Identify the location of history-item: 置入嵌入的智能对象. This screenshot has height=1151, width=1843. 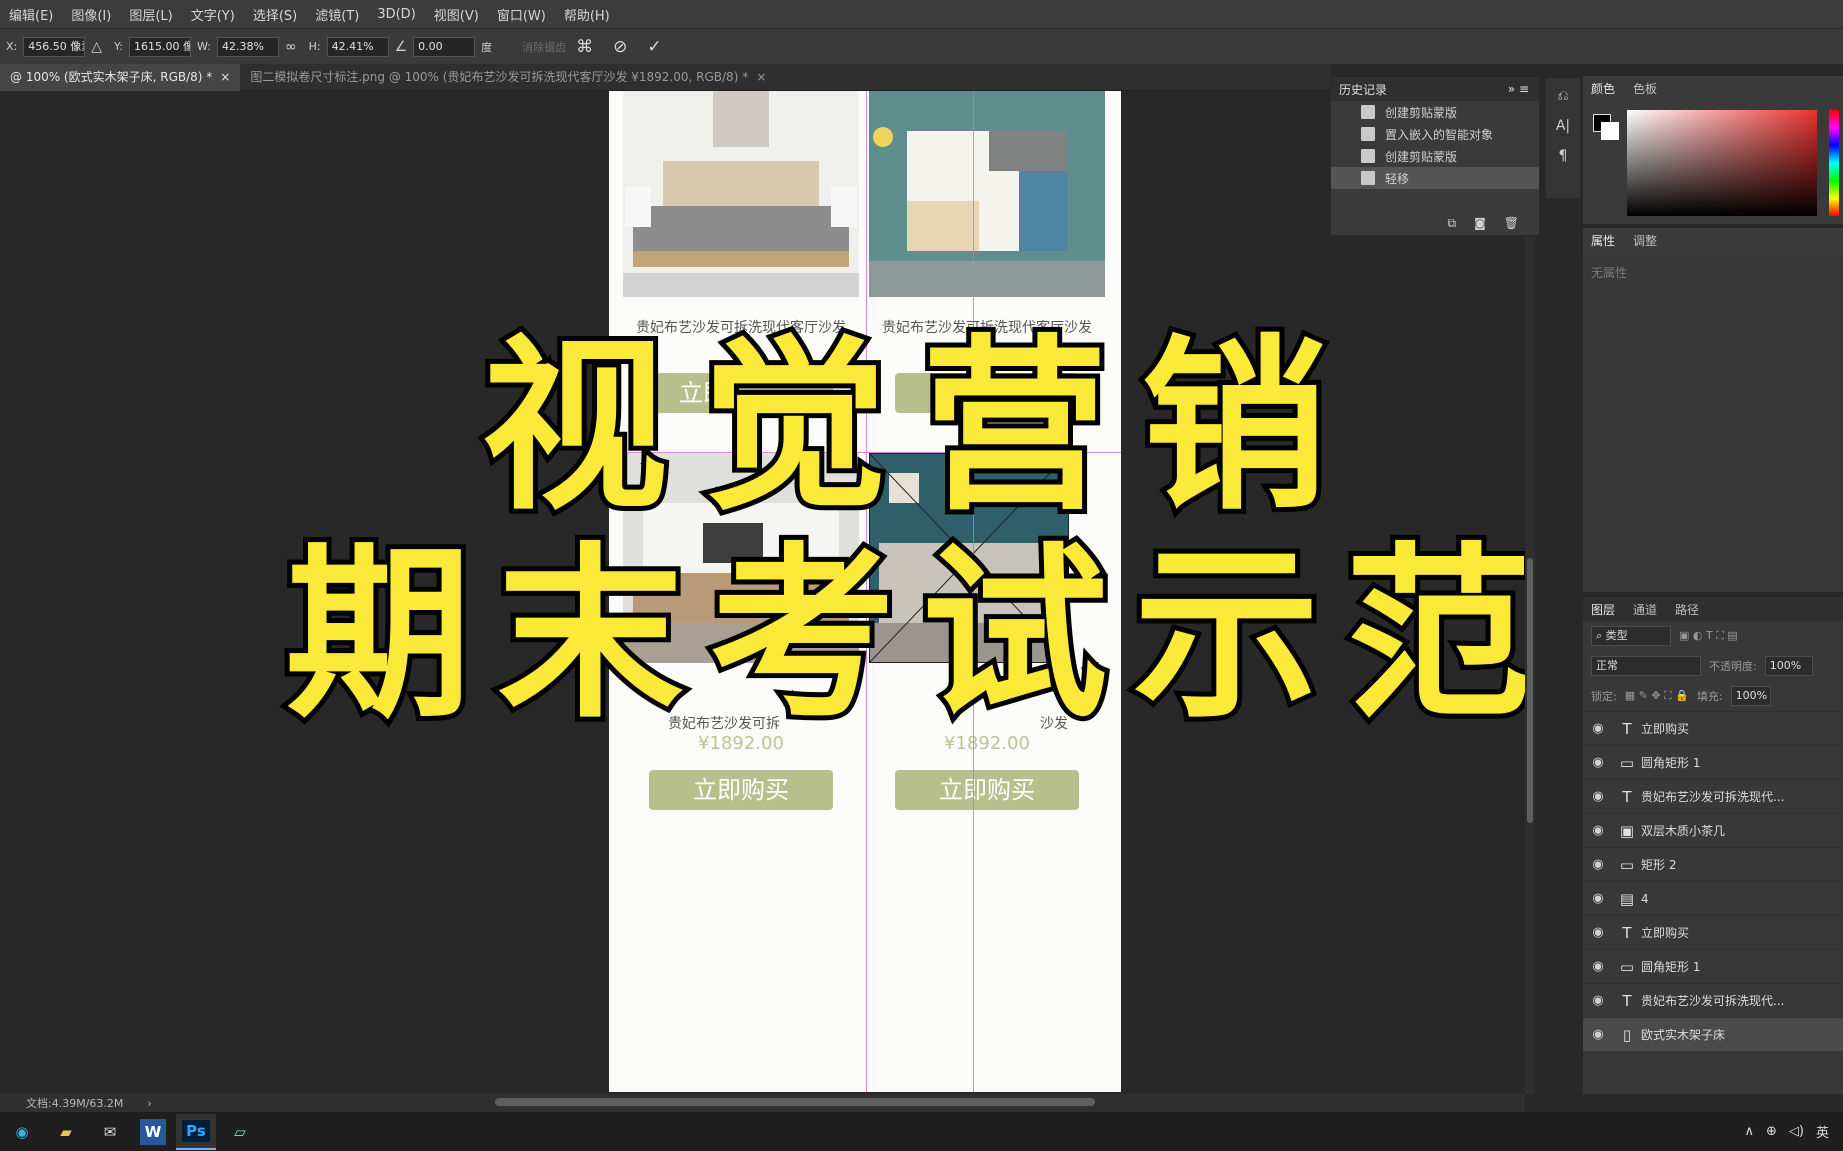
(1435, 134).